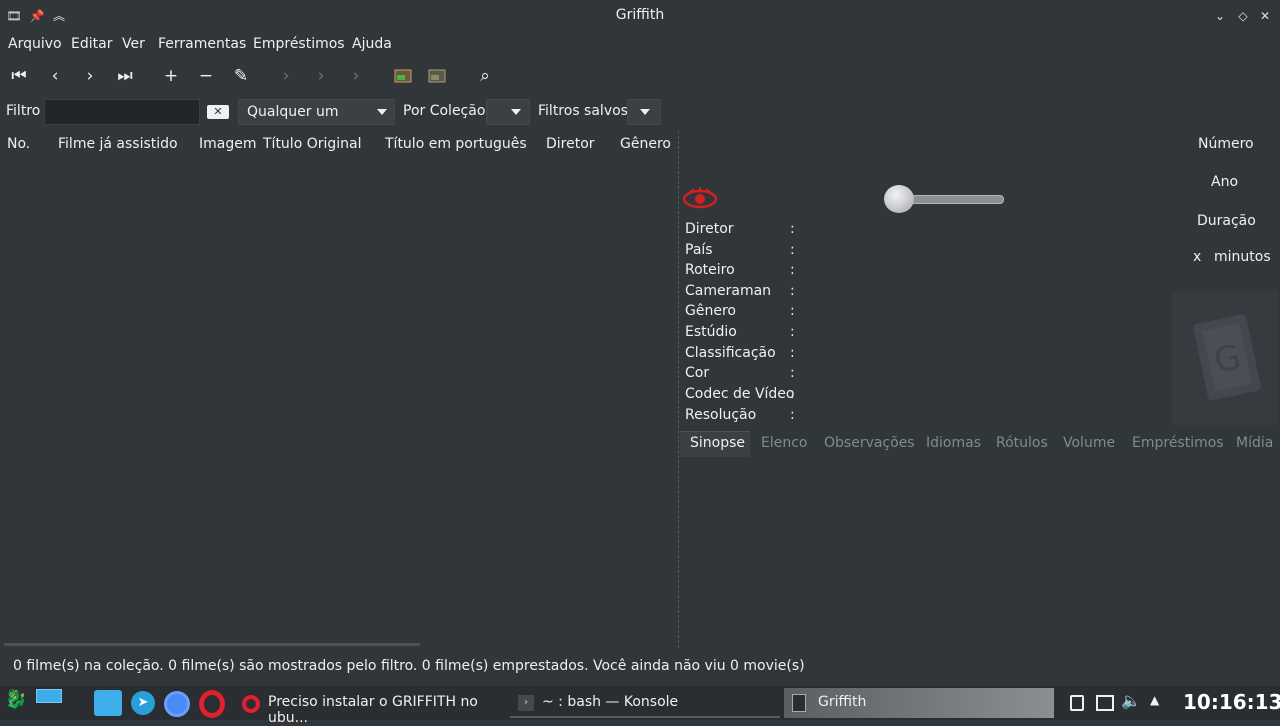  Describe the element at coordinates (212, 644) in the screenshot. I see `horizontal-scrollbar` at that location.